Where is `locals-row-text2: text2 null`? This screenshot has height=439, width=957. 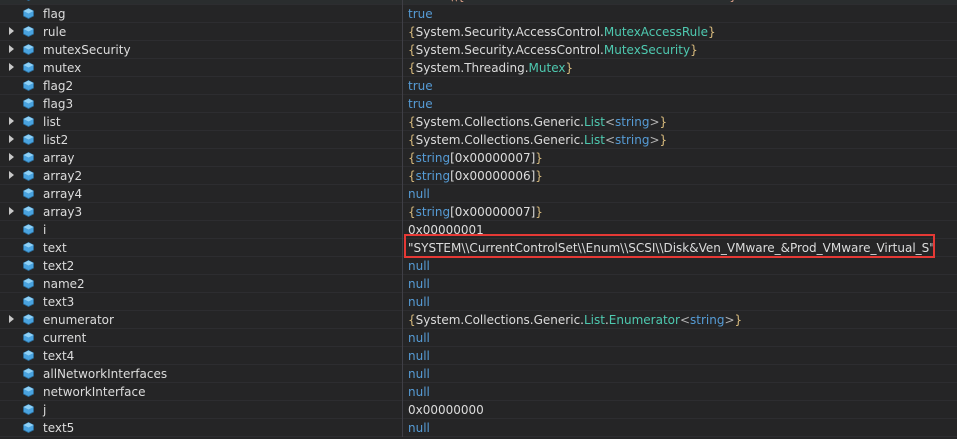
locals-row-text2: text2 null is located at coordinates (478, 266).